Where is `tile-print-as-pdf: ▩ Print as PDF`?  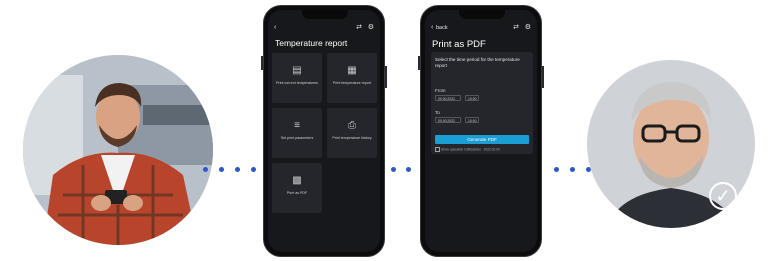
tile-print-as-pdf: ▩ Print as PDF is located at coordinates (297, 188).